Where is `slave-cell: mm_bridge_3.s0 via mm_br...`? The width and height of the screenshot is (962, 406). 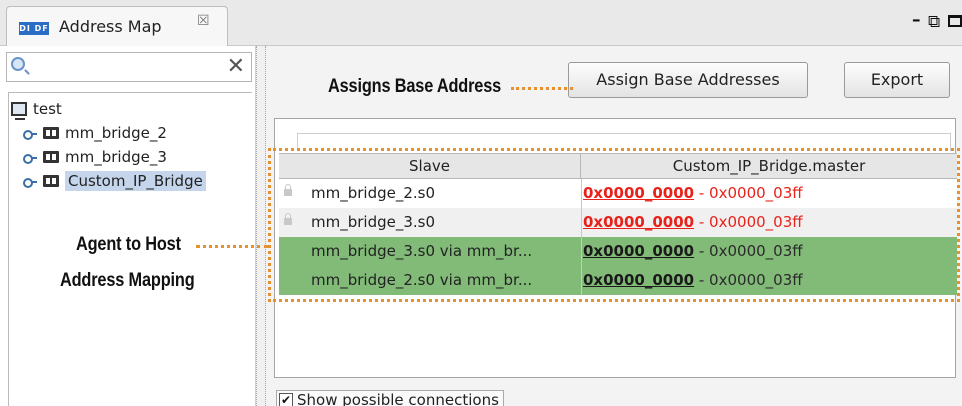 slave-cell: mm_bridge_3.s0 via mm_br... is located at coordinates (422, 251).